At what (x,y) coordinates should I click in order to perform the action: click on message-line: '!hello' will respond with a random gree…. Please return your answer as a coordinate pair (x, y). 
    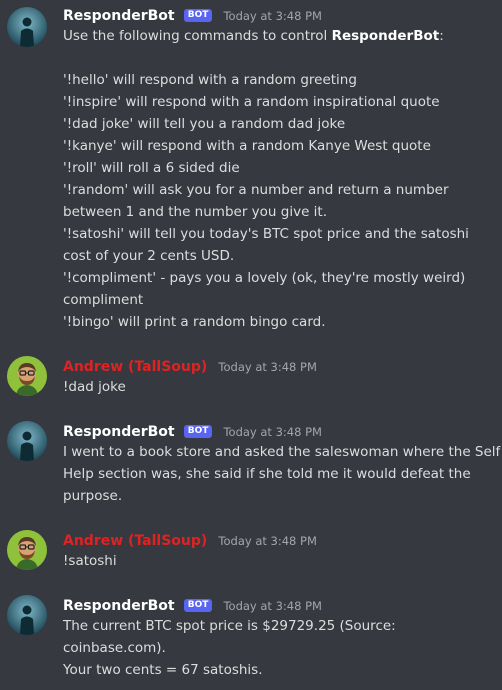
    Looking at the image, I should click on (210, 80).